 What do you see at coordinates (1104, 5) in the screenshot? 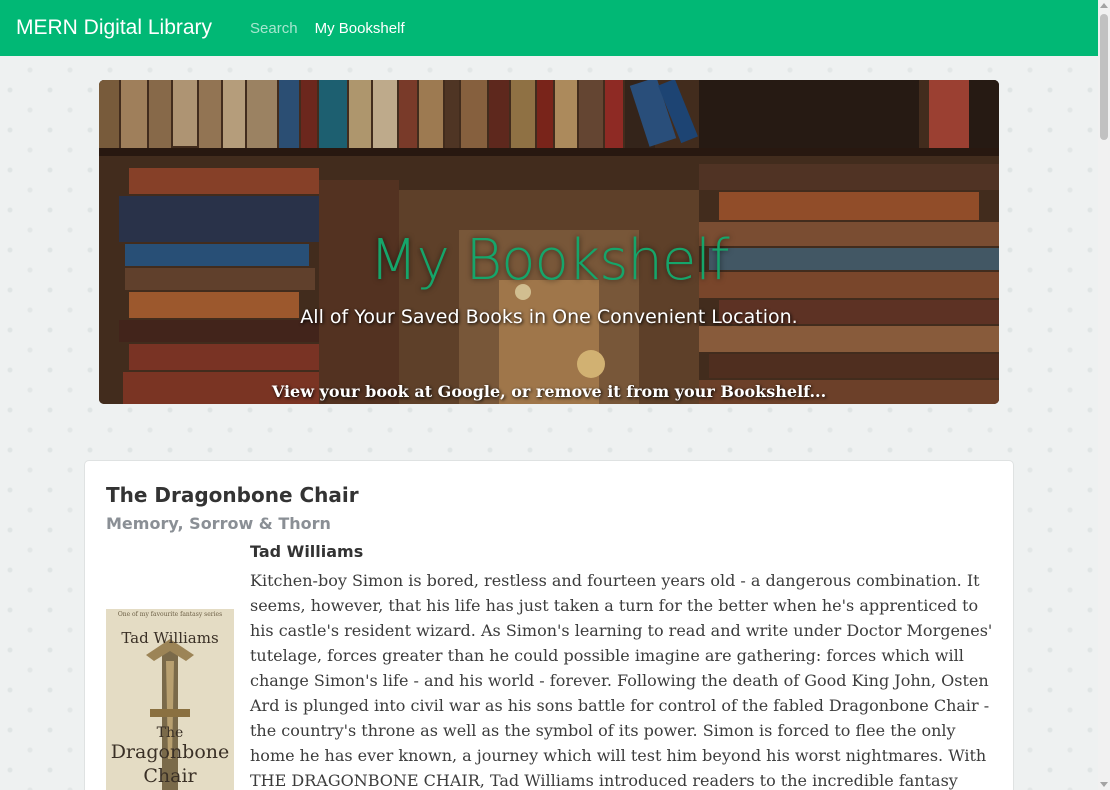
I see `scroll-up-arrow-icon` at bounding box center [1104, 5].